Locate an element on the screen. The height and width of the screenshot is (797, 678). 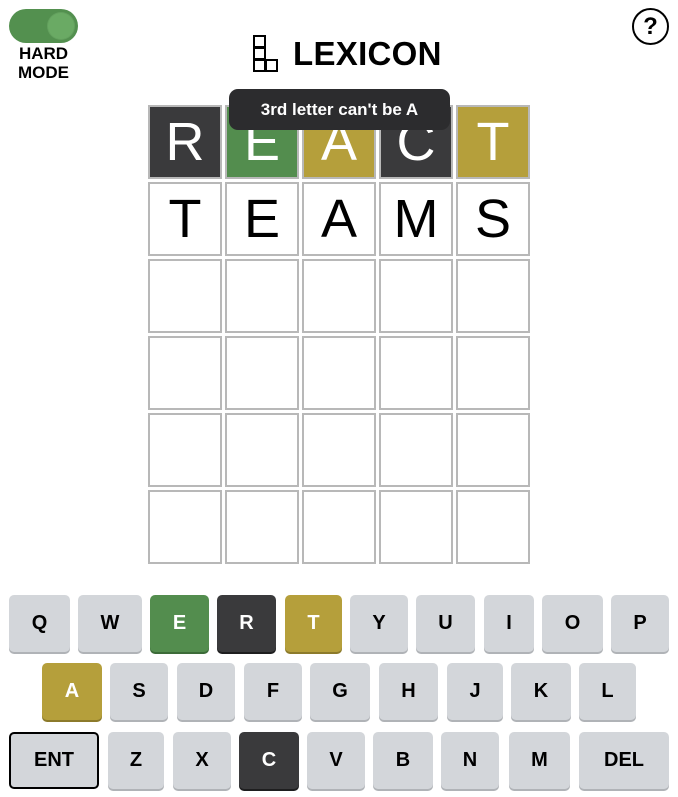
hard-mode-toggle is located at coordinates (43, 26).